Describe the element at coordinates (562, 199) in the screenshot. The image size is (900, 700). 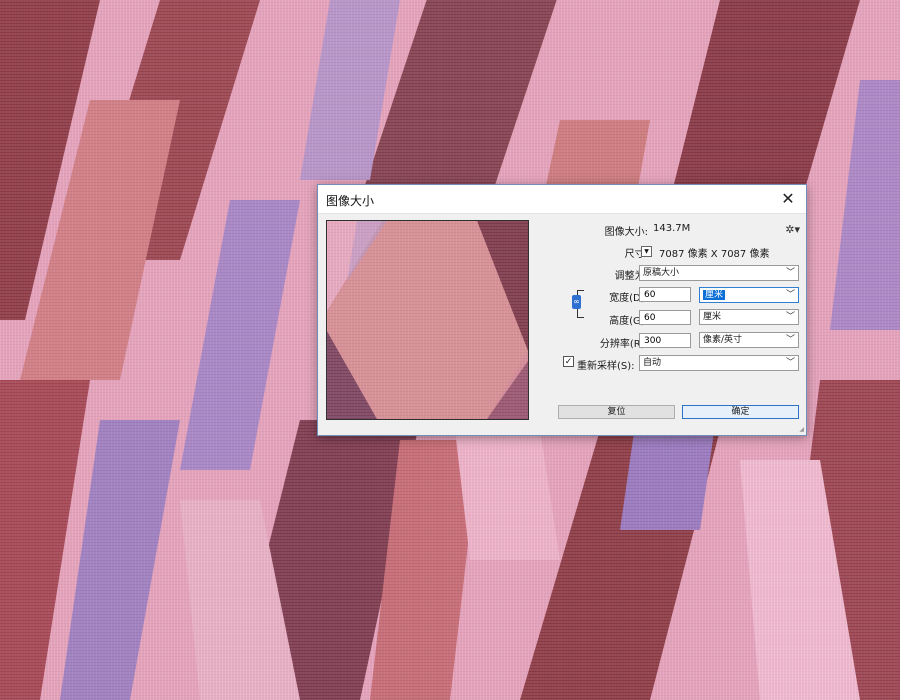
I see `dialog-titlebar: 图像大小 ✕` at that location.